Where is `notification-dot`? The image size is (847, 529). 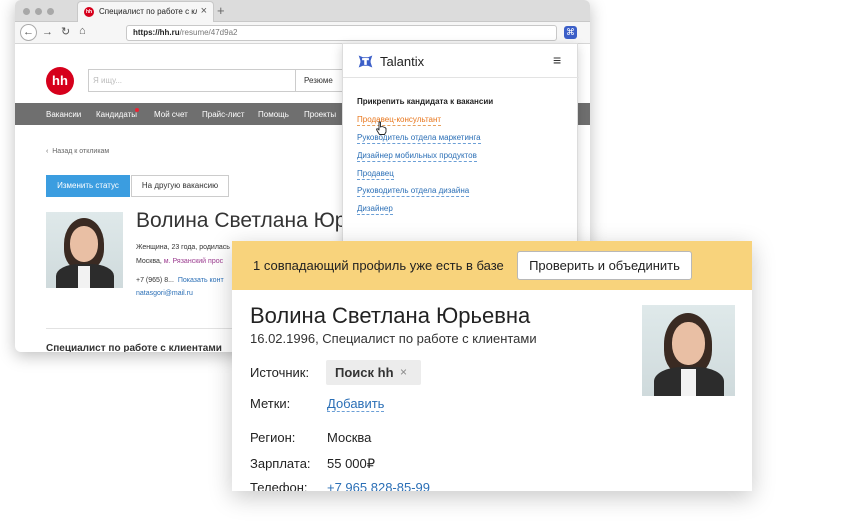 notification-dot is located at coordinates (137, 110).